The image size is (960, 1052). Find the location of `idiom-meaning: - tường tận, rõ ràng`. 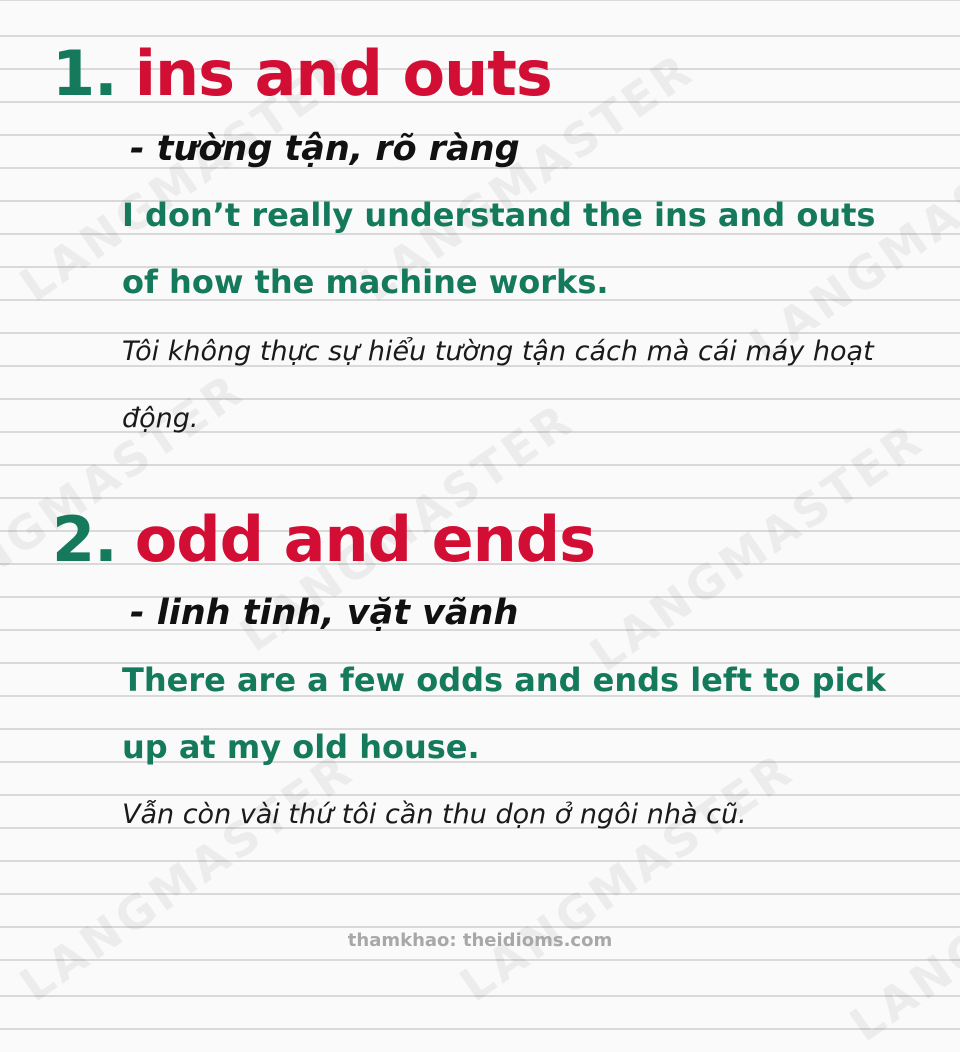

idiom-meaning: - tường tận, rõ ràng is located at coordinates (325, 149).